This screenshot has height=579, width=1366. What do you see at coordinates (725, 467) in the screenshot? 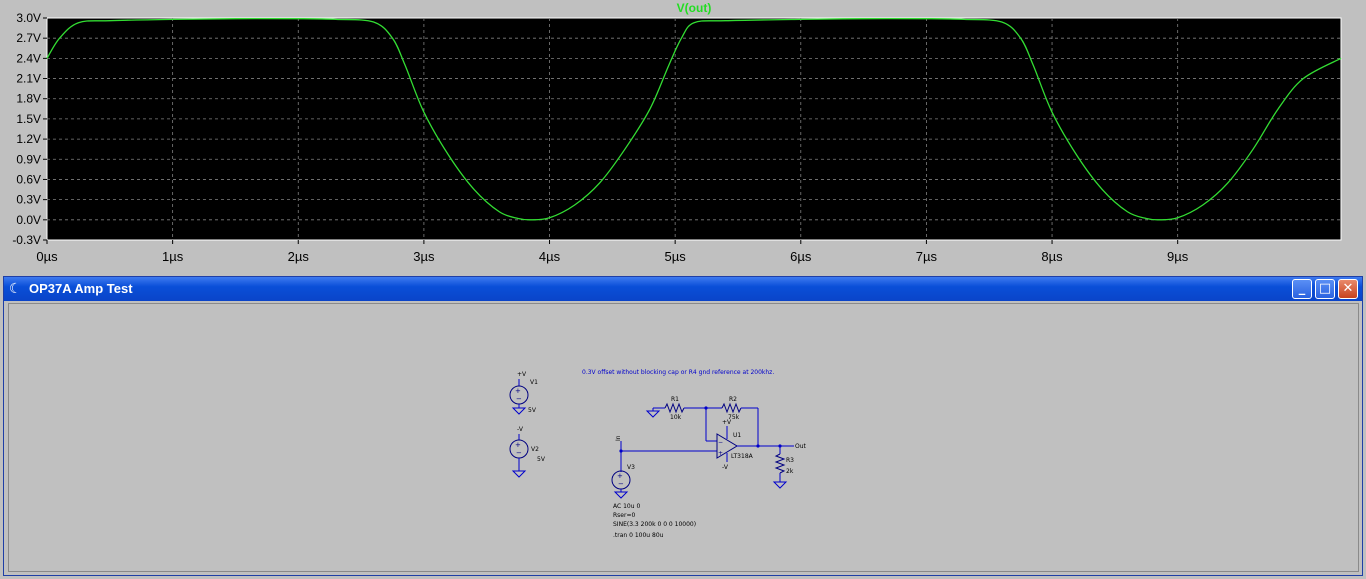
I see `u1-vn-label: -V` at bounding box center [725, 467].